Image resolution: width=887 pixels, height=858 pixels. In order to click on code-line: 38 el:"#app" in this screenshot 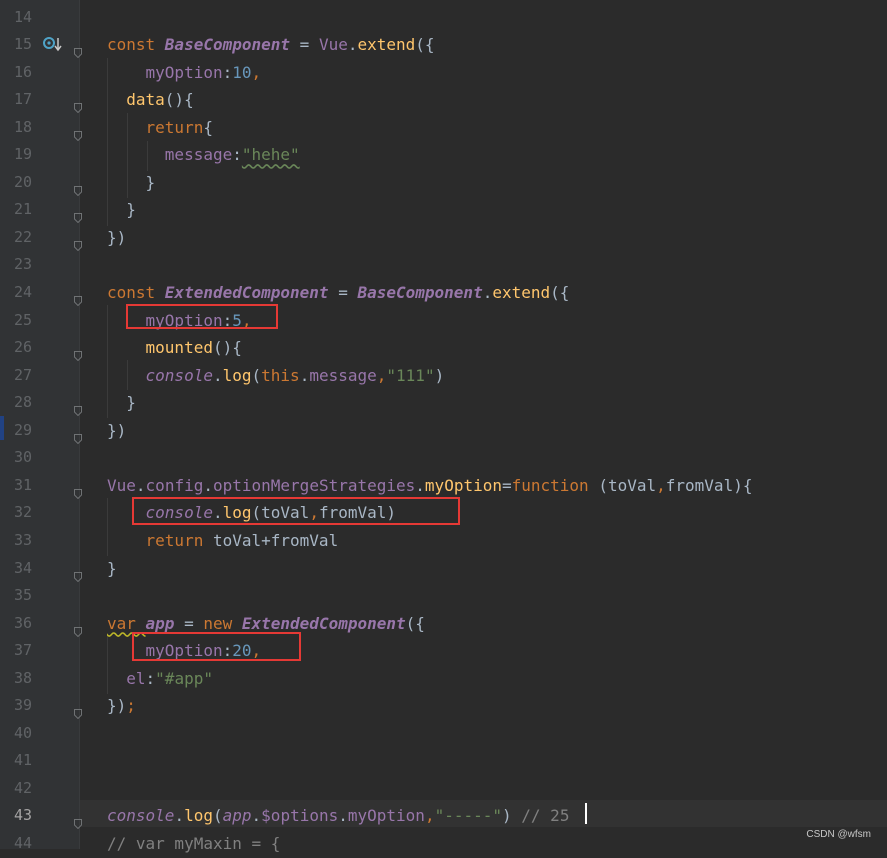, I will do `click(443, 679)`.